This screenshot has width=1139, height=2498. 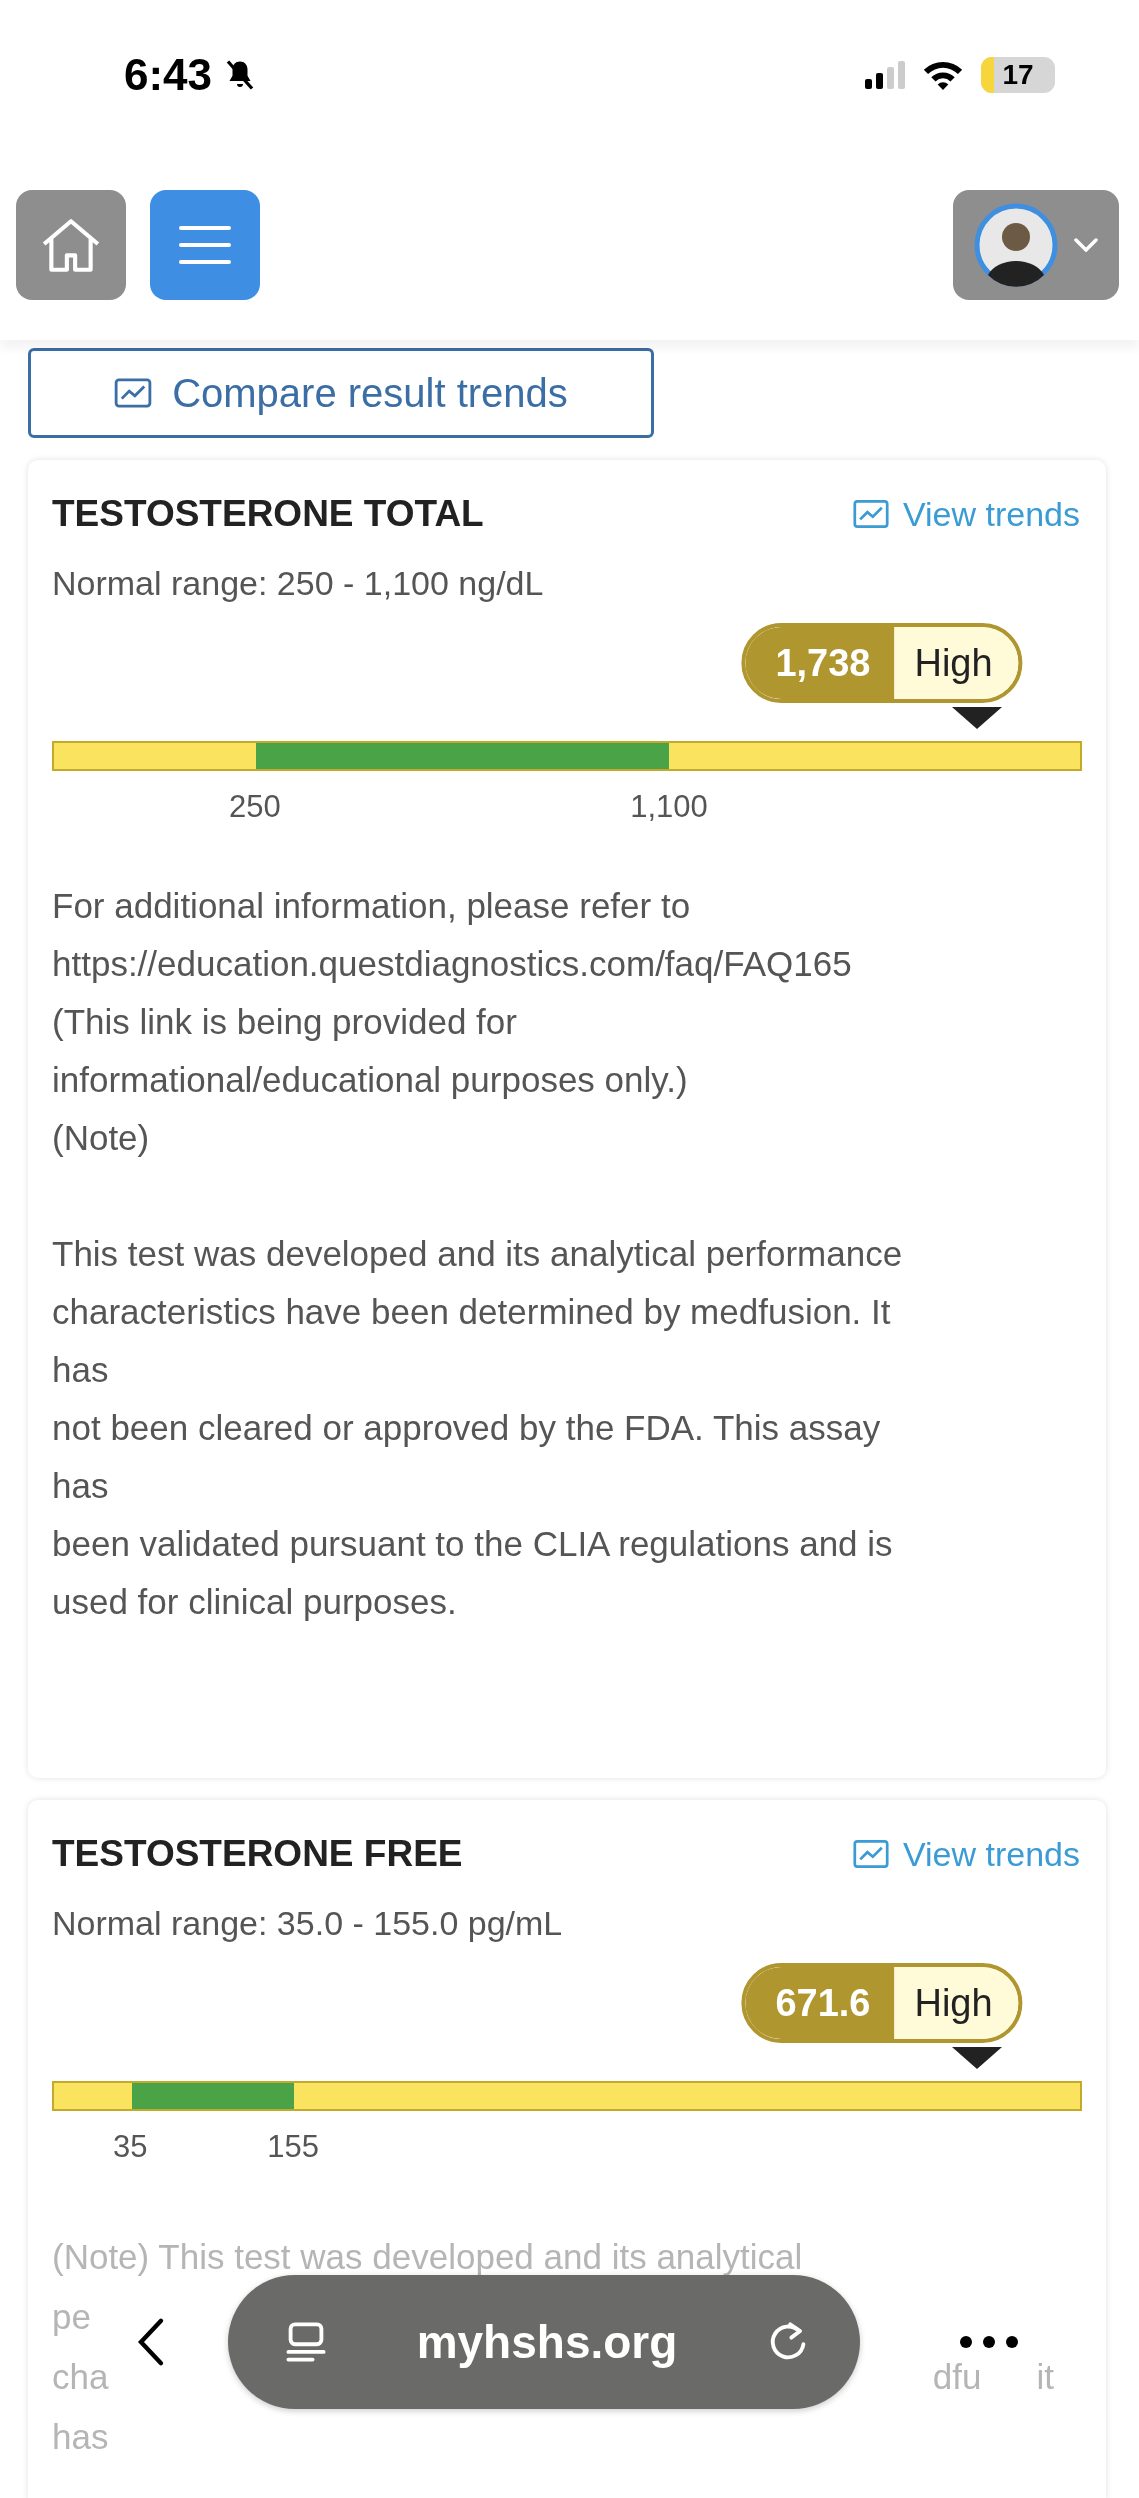 I want to click on signal-icon, so click(x=885, y=75).